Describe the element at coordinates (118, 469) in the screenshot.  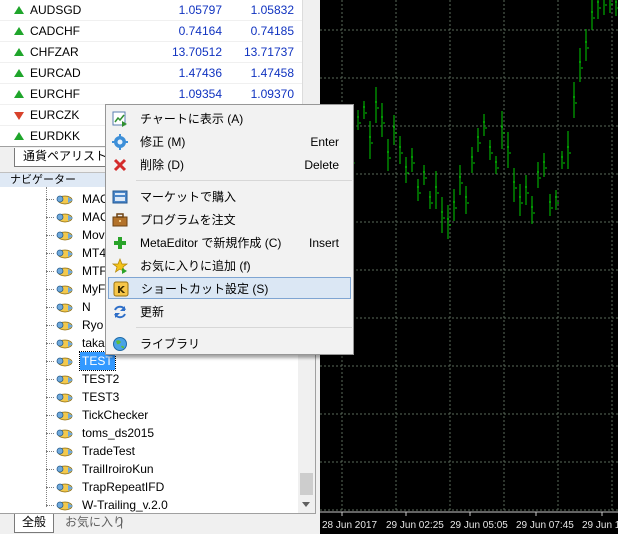
I see `navigator-item-label: TrailIroiroKun` at that location.